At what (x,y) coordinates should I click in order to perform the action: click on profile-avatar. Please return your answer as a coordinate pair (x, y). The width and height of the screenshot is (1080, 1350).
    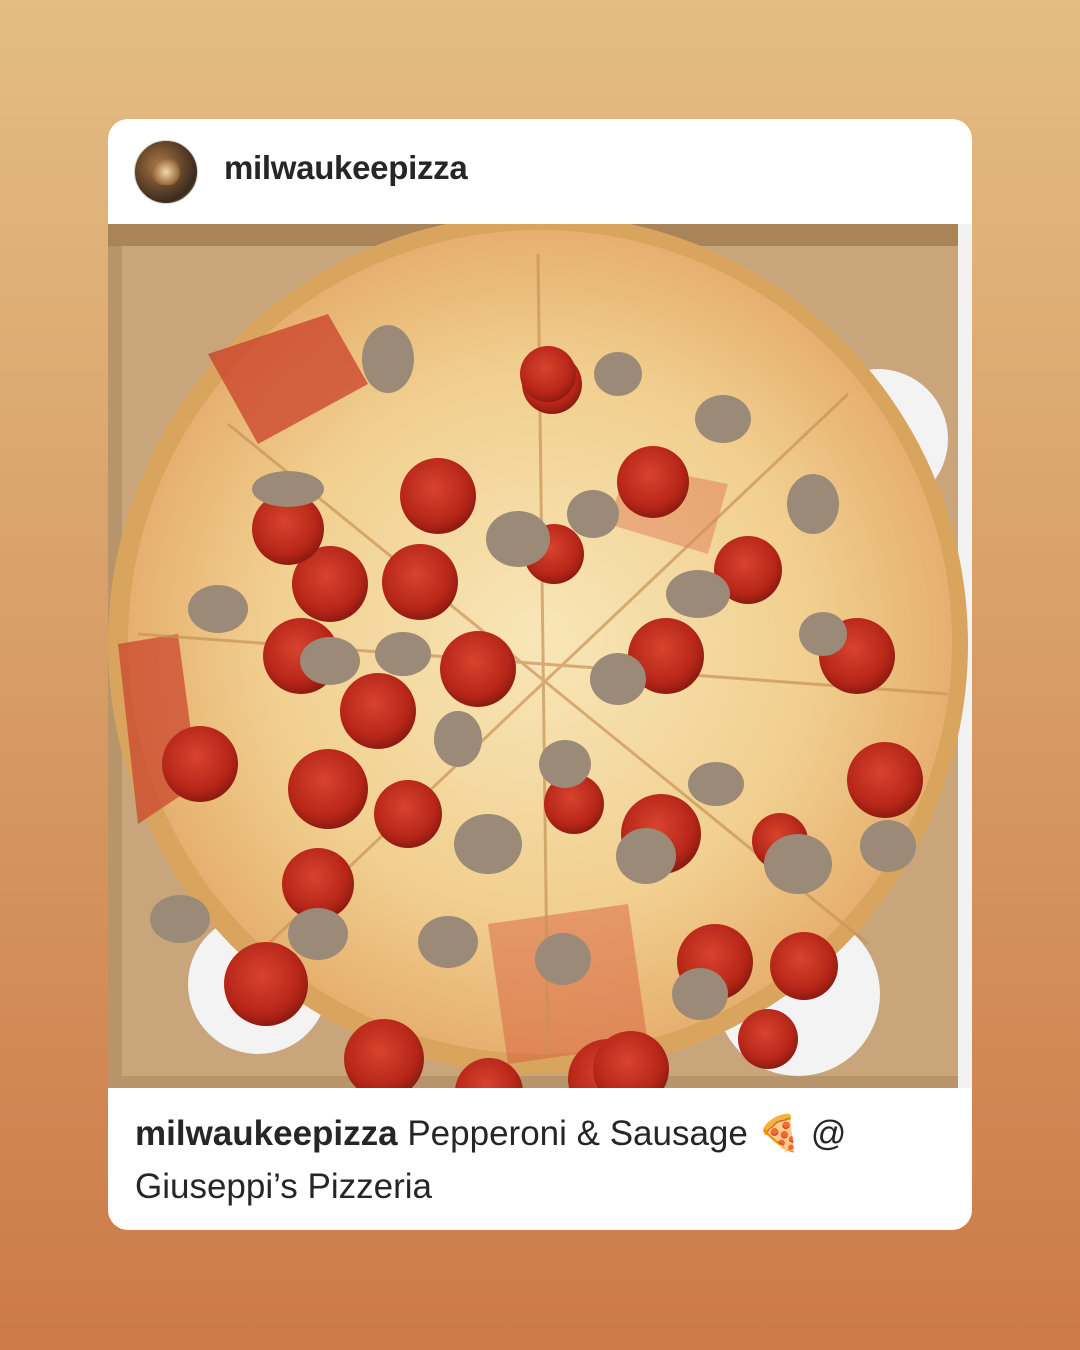
    Looking at the image, I should click on (166, 172).